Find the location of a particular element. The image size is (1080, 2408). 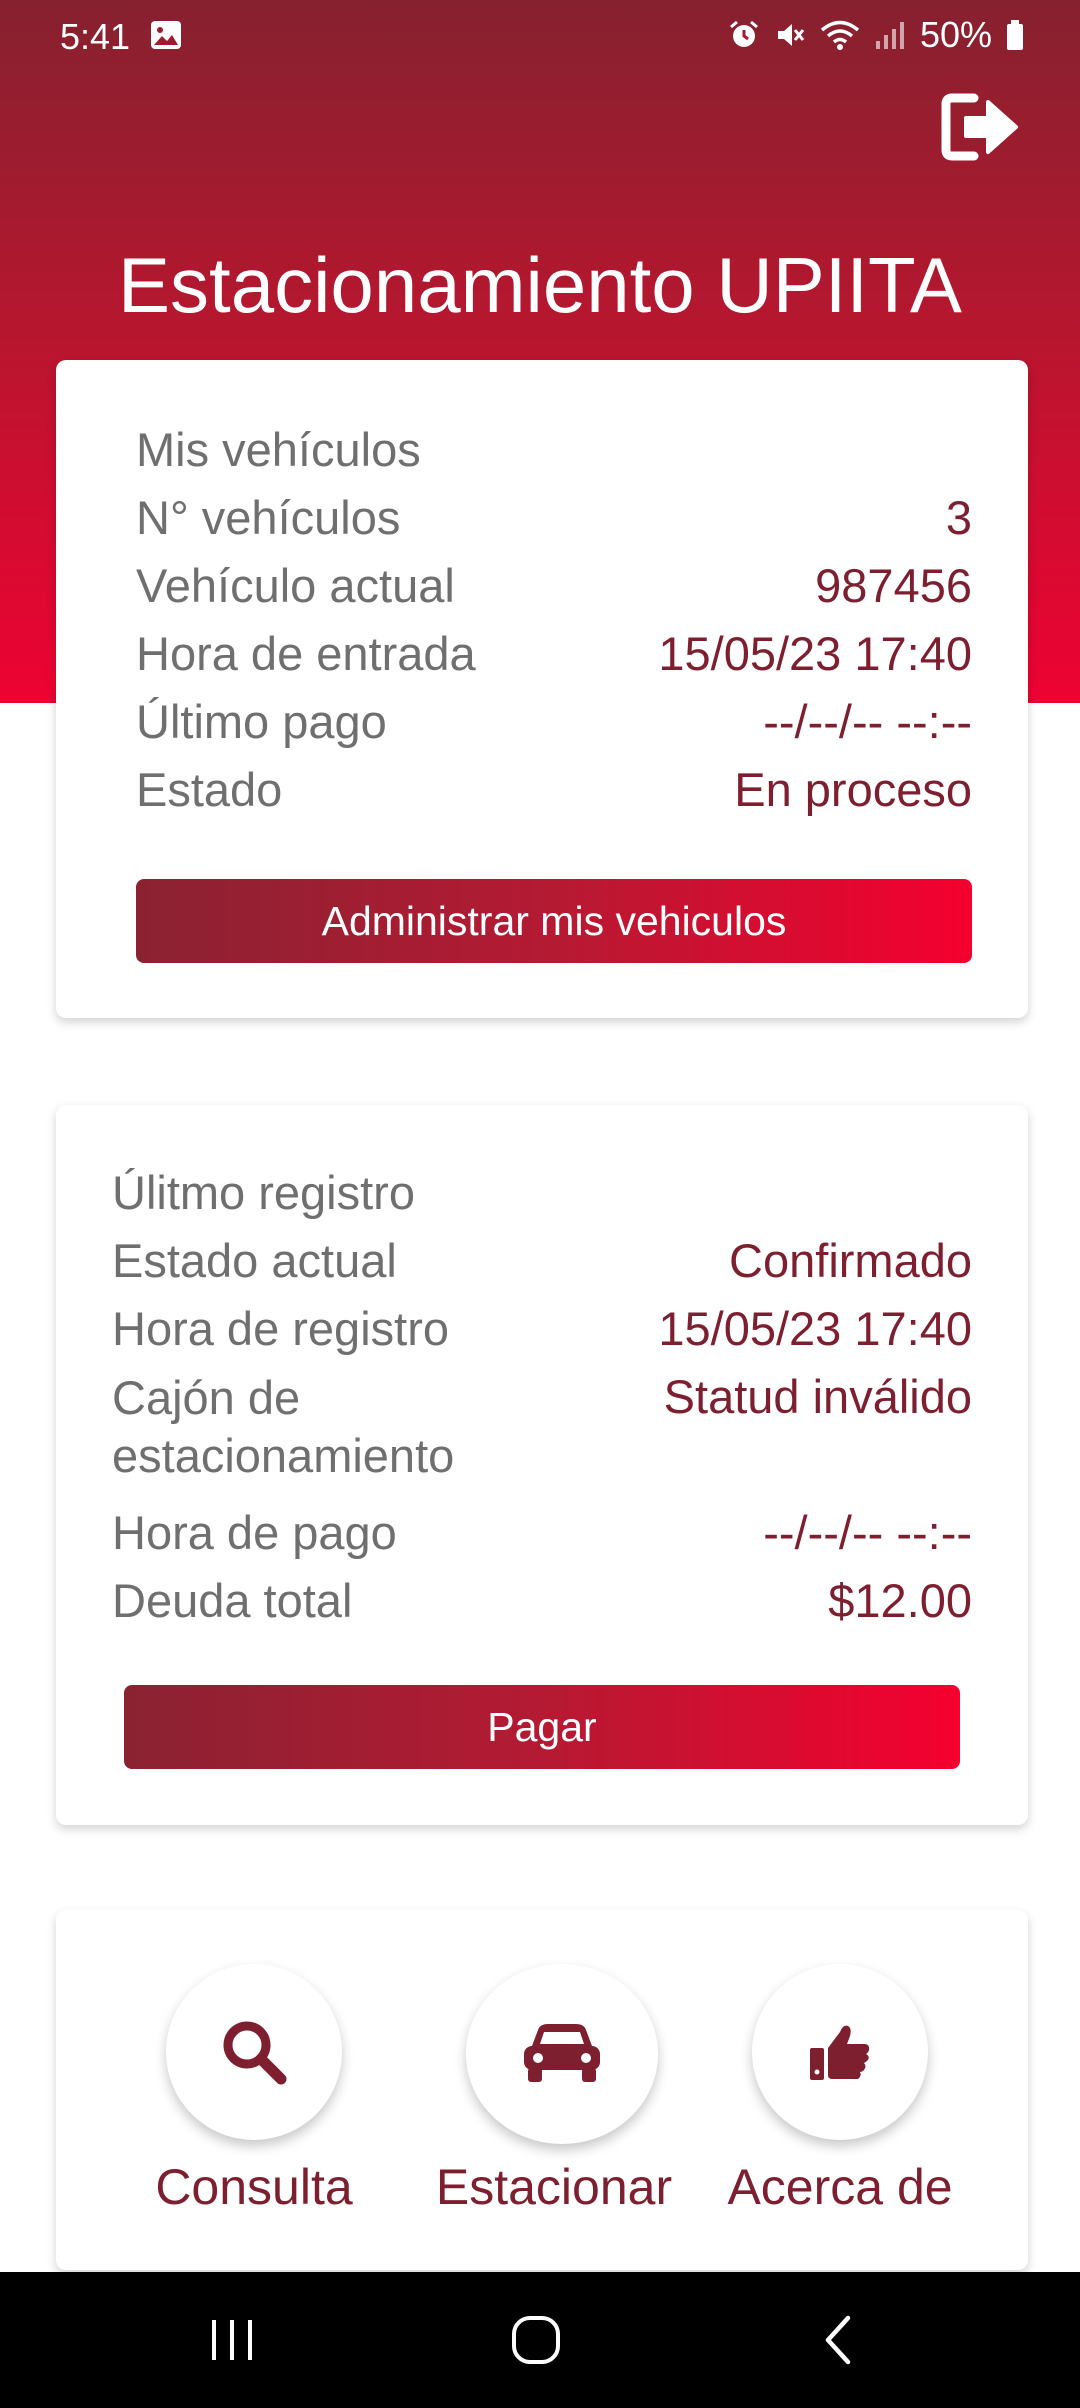

gallery-notification-icon is located at coordinates (166, 35).